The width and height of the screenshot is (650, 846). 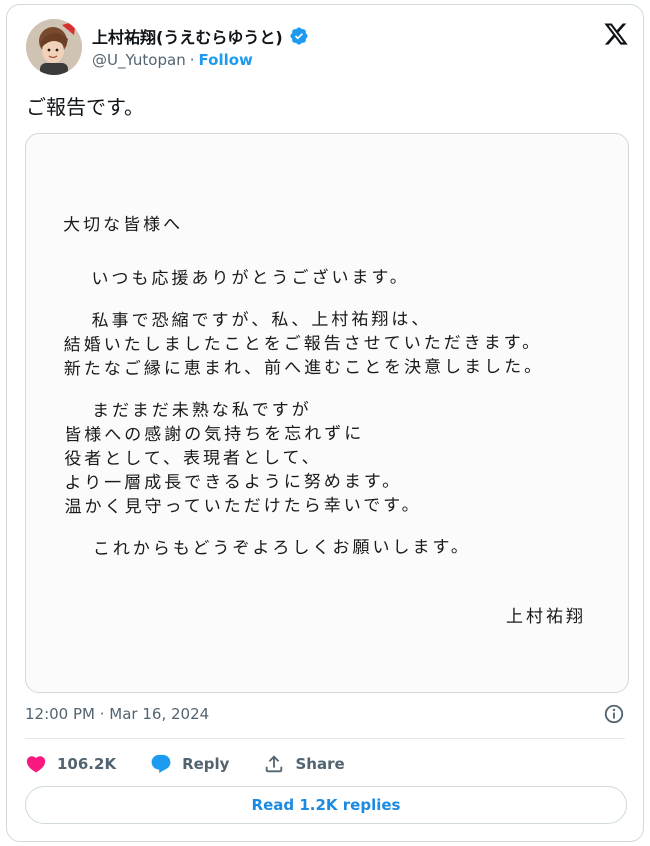 What do you see at coordinates (325, 738) in the screenshot?
I see `divider` at bounding box center [325, 738].